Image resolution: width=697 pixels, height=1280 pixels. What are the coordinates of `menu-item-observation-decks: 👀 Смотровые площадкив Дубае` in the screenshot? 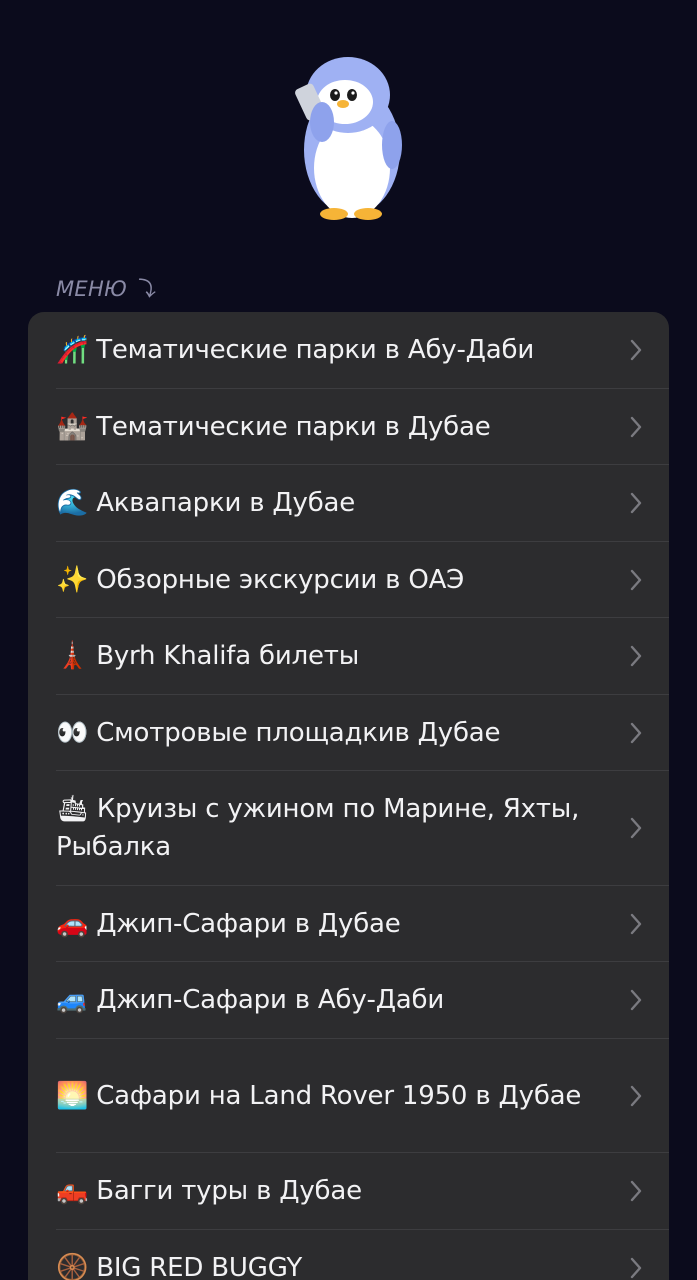 It's located at (348, 733).